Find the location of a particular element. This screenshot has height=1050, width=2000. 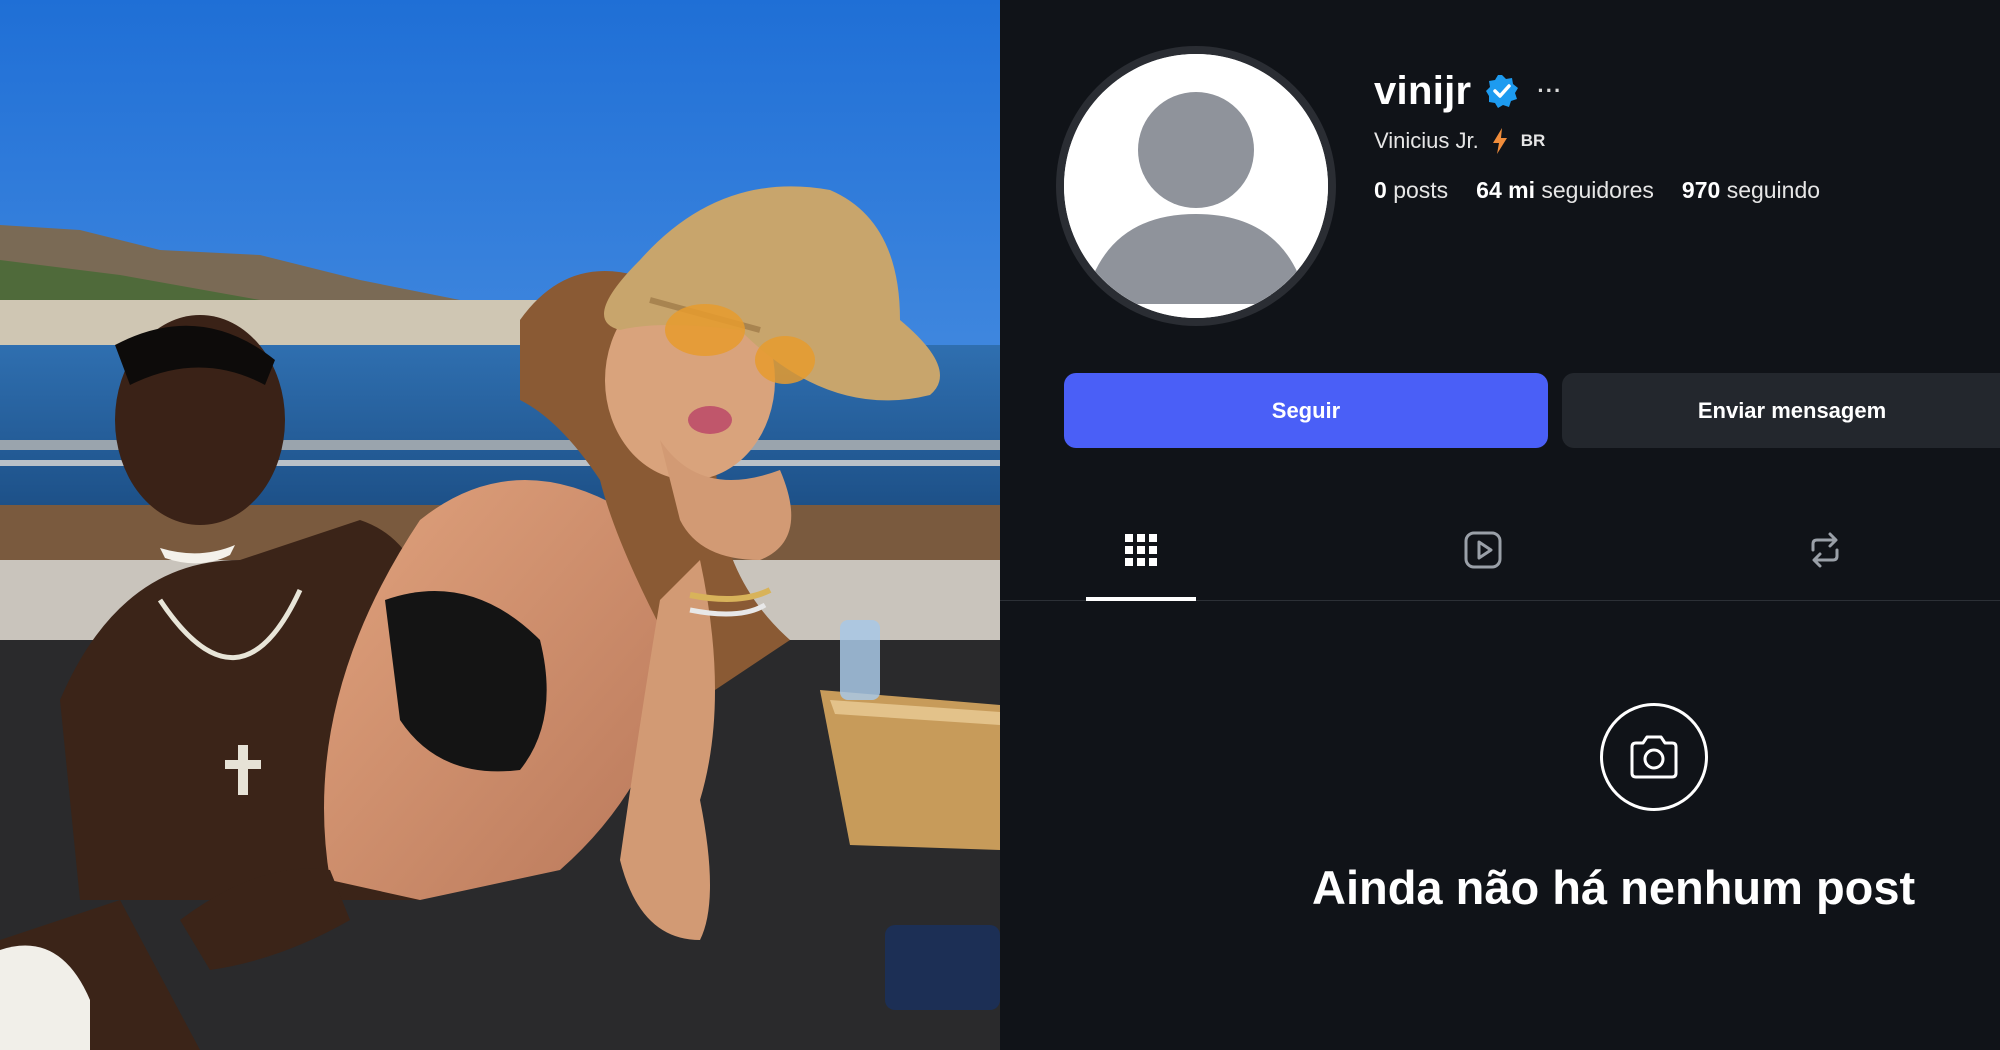

username-row: vinijr ··· is located at coordinates (1468, 91).